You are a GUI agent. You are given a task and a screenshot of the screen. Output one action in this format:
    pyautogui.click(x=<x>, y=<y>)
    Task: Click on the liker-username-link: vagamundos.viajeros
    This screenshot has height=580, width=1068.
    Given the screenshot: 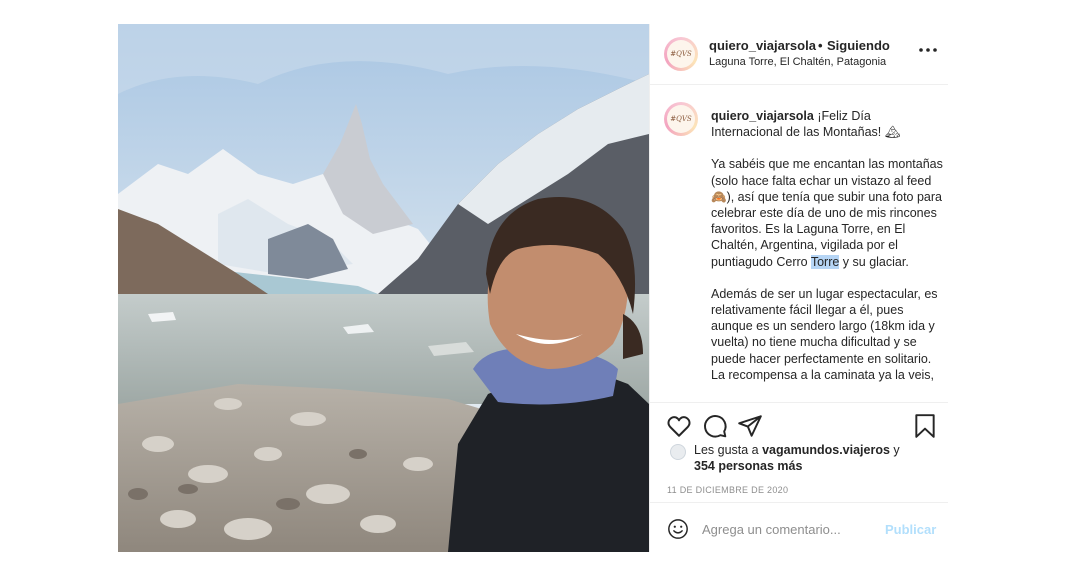 What is the action you would take?
    pyautogui.click(x=826, y=450)
    